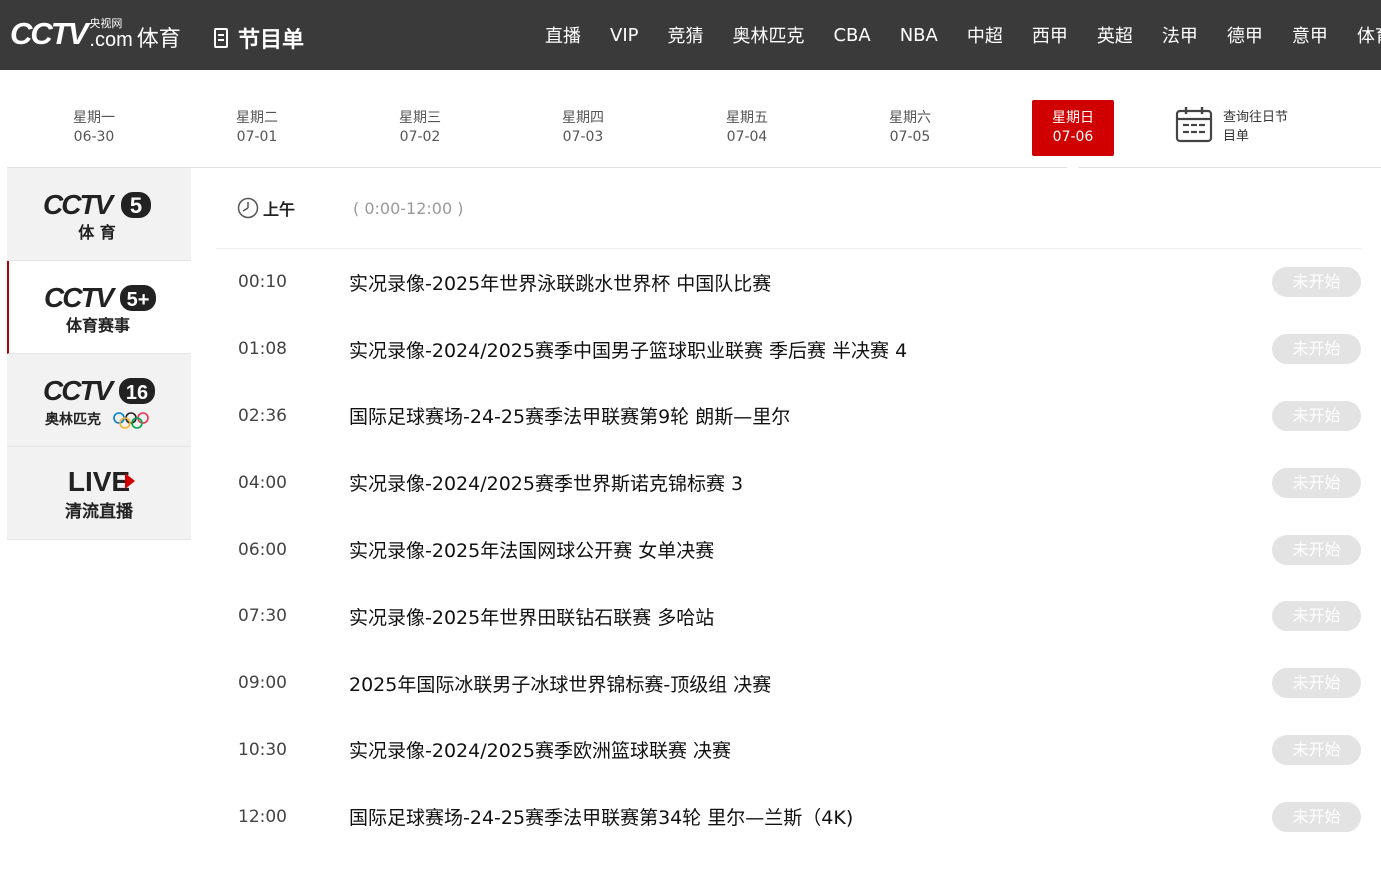  What do you see at coordinates (984, 35) in the screenshot?
I see `nav-item-csl: 中超` at bounding box center [984, 35].